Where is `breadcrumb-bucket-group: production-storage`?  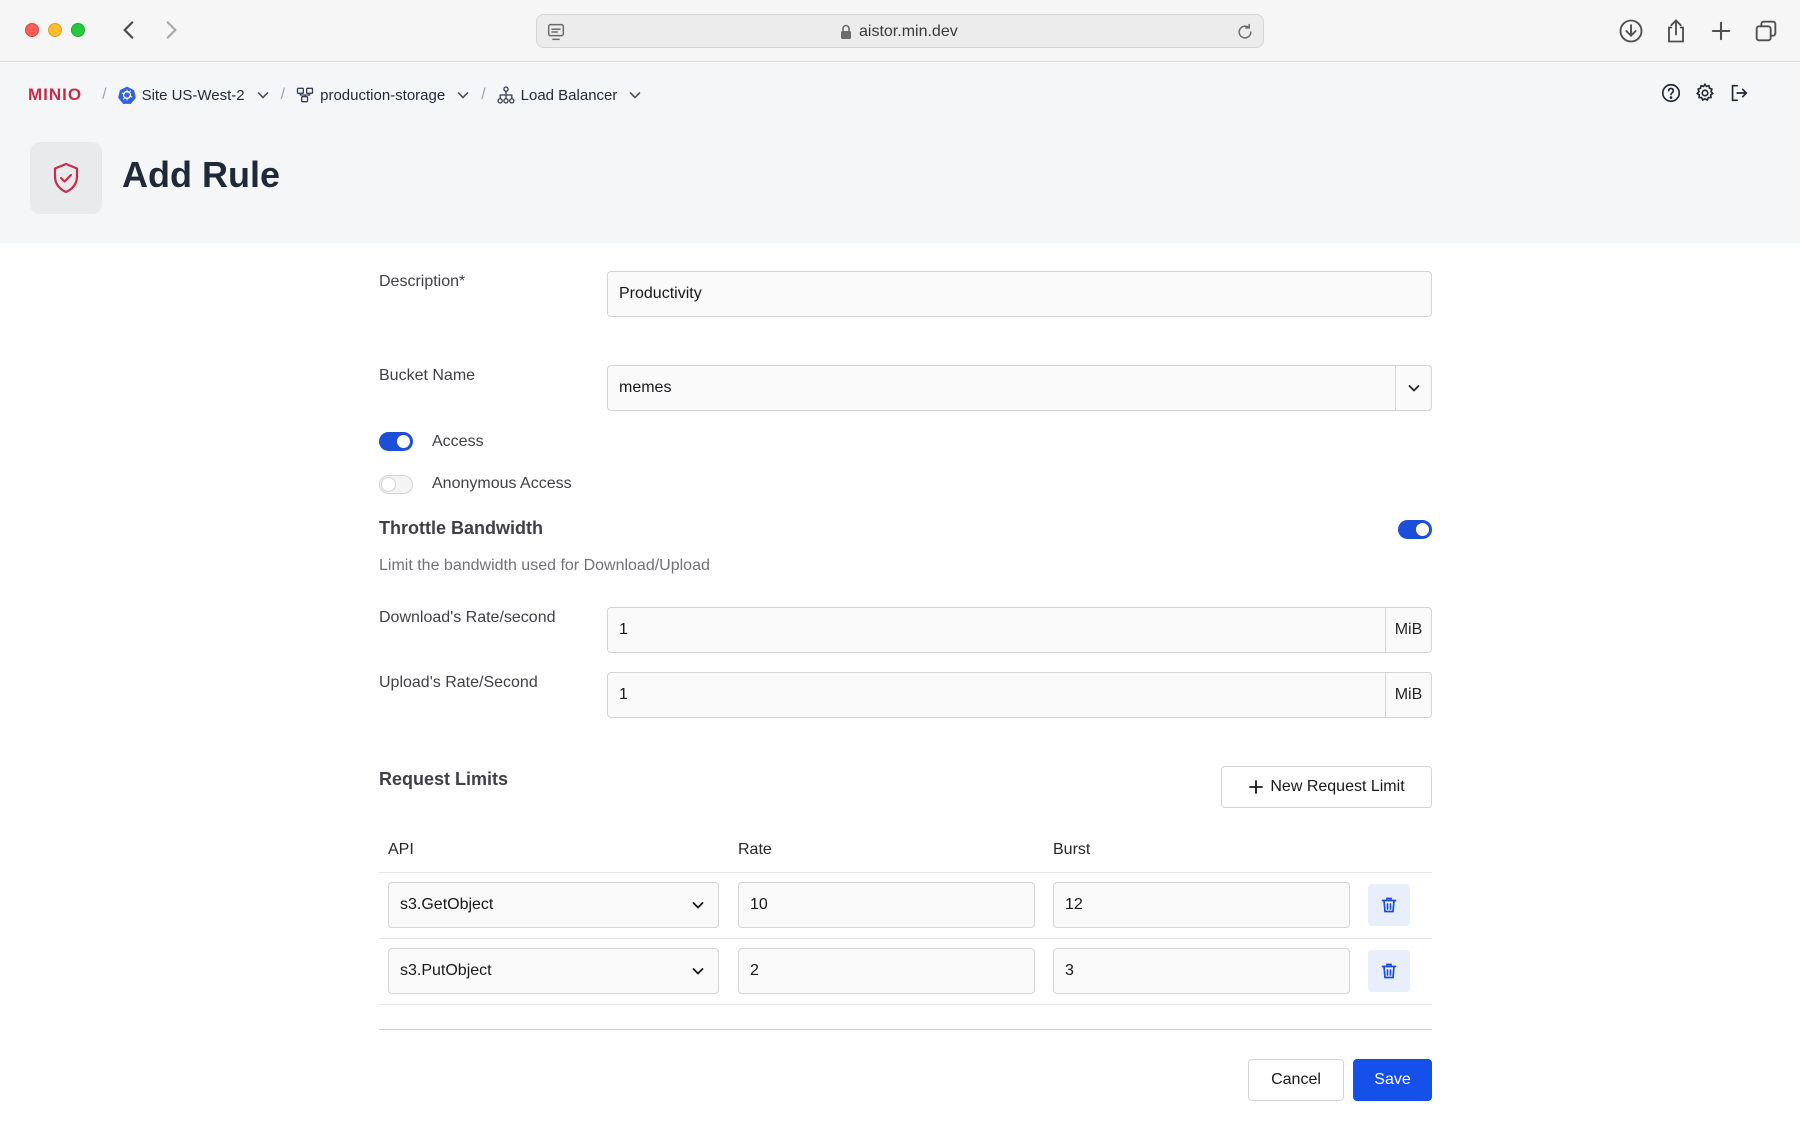 breadcrumb-bucket-group: production-storage is located at coordinates (383, 95).